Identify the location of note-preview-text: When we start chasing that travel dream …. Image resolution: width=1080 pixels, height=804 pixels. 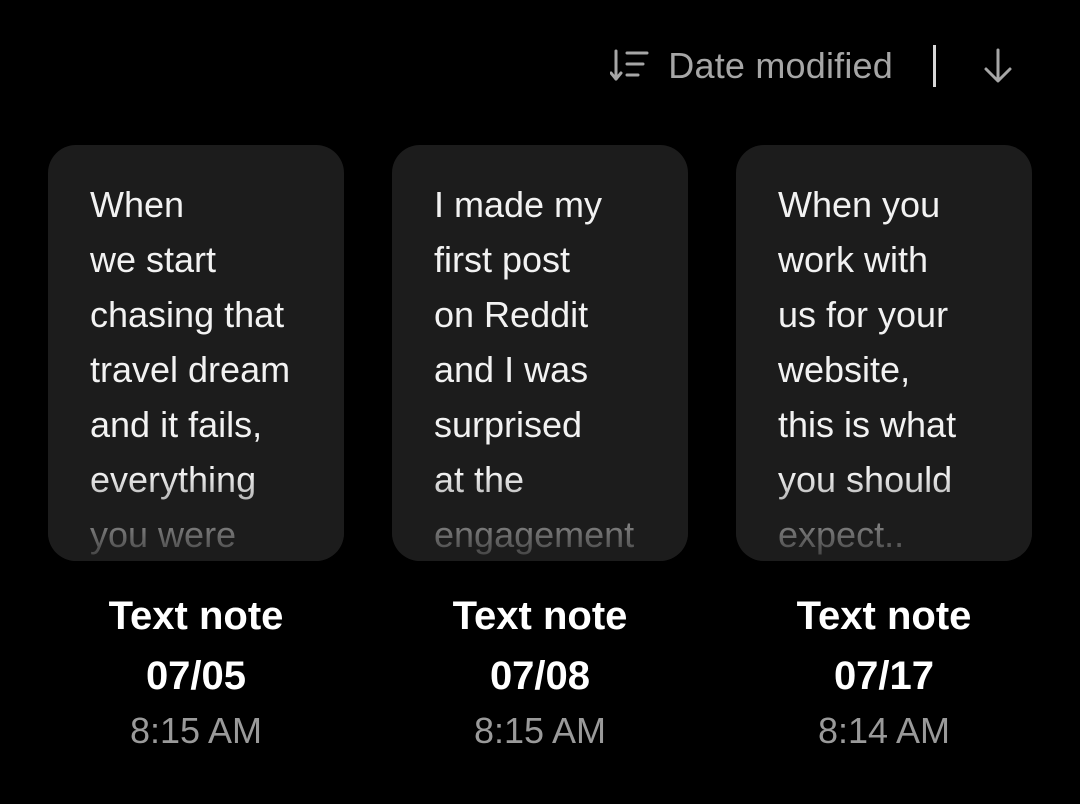
(190, 369).